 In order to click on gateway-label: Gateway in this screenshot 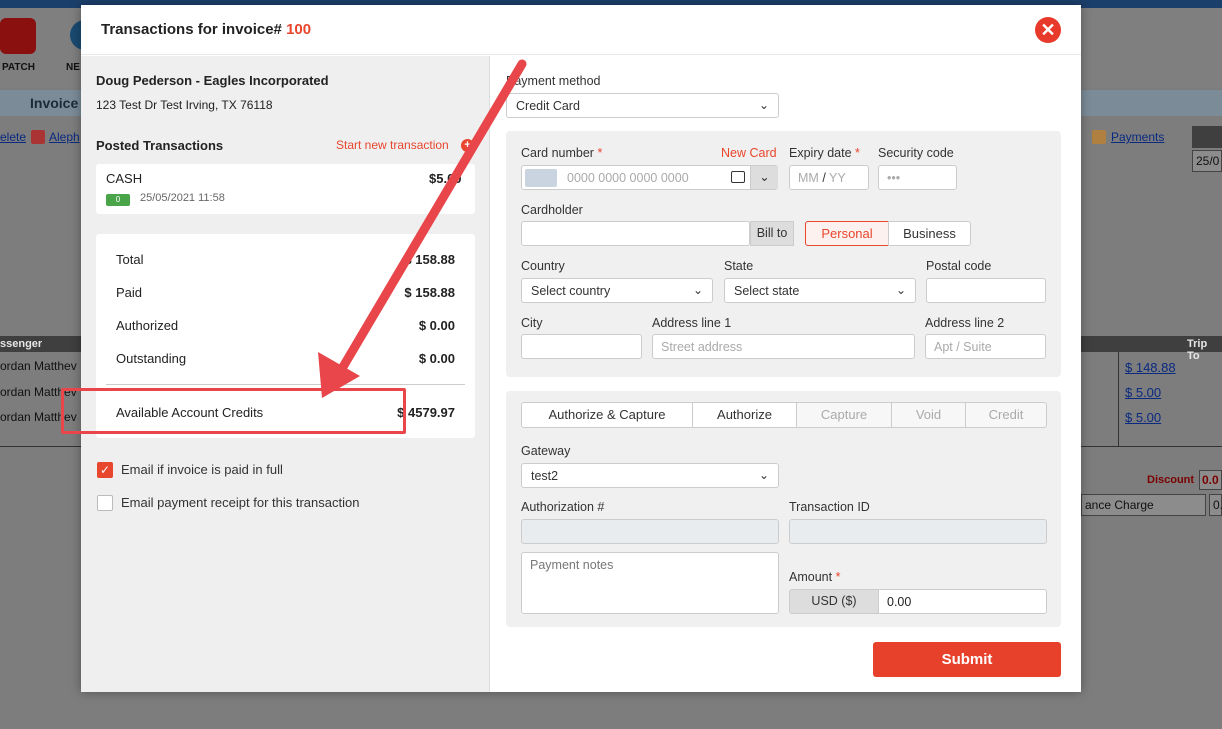, I will do `click(546, 451)`.